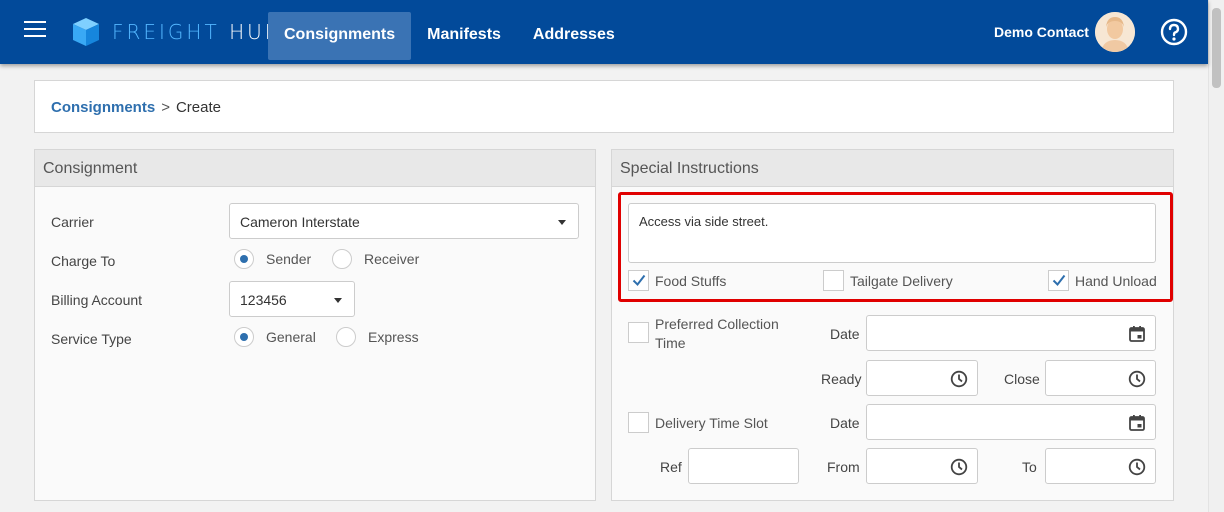 The width and height of the screenshot is (1224, 512). I want to click on tailgate-delivery-checkbox, so click(833, 280).